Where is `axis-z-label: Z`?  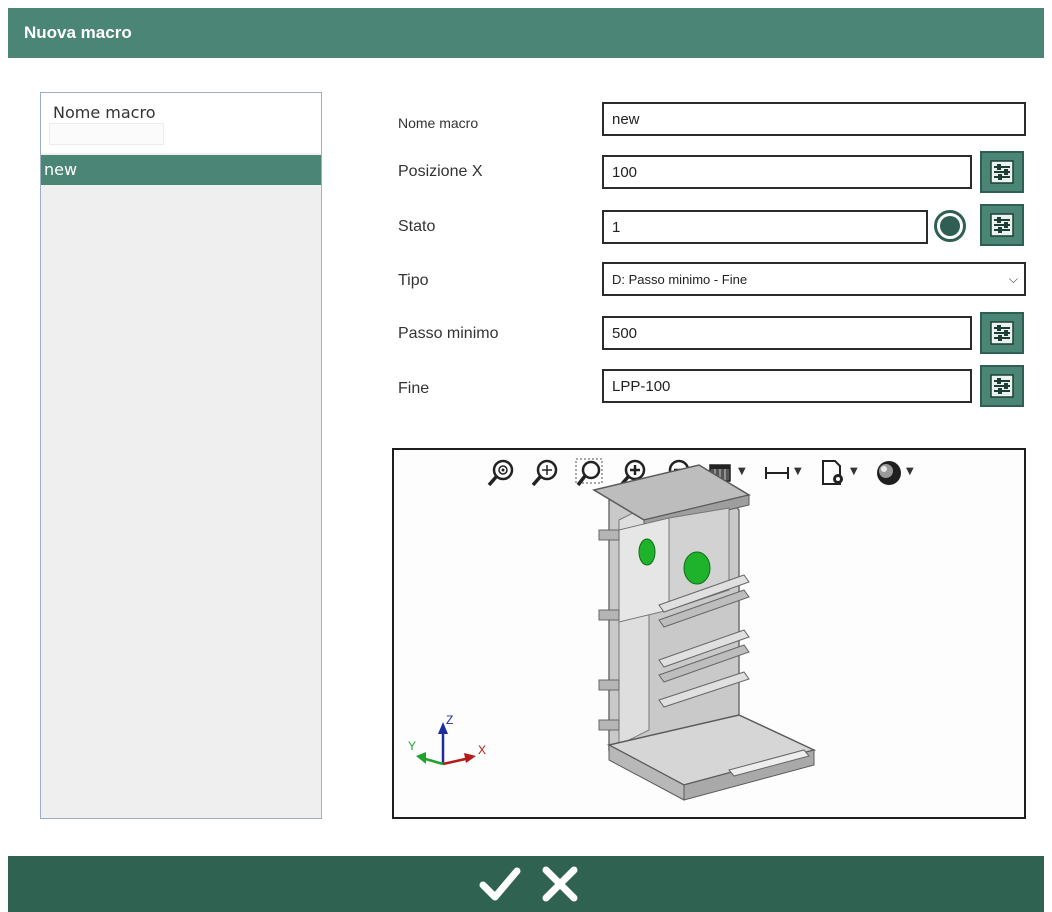 axis-z-label: Z is located at coordinates (449, 720).